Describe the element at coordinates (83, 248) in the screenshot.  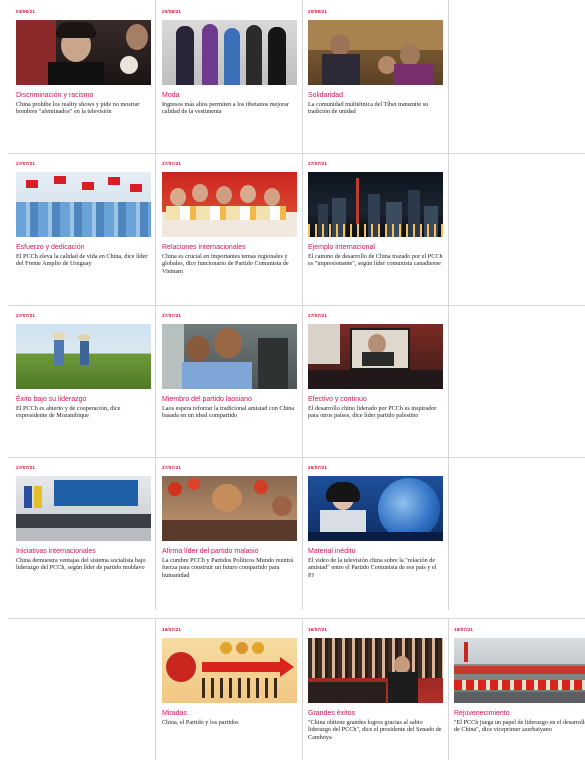
I see `card-category: Esfuerzo y dedicación` at that location.